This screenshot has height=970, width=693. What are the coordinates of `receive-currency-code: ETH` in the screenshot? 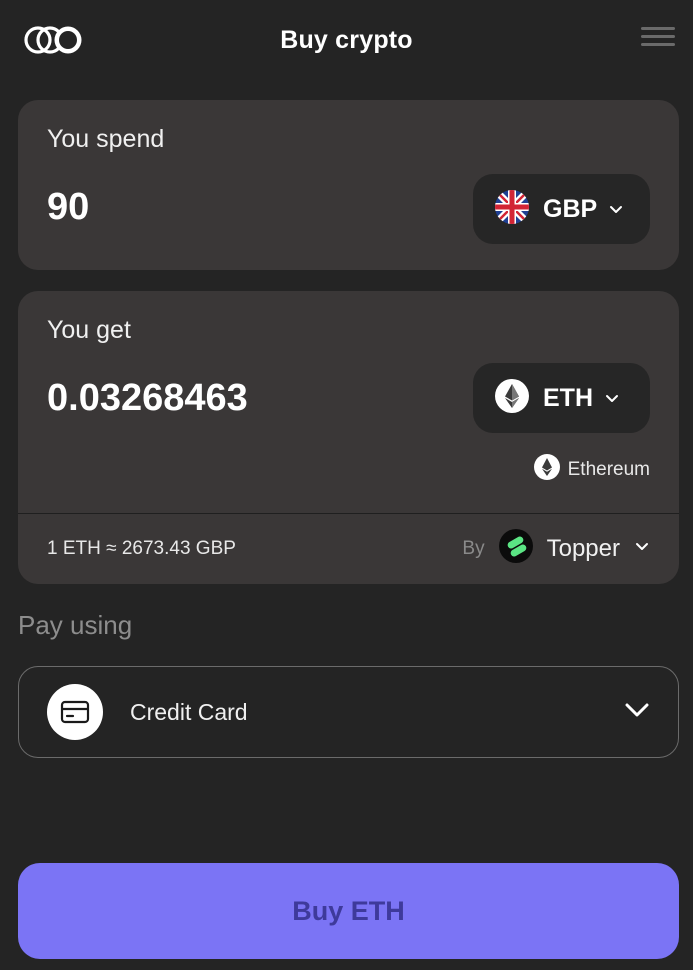 It's located at (568, 397).